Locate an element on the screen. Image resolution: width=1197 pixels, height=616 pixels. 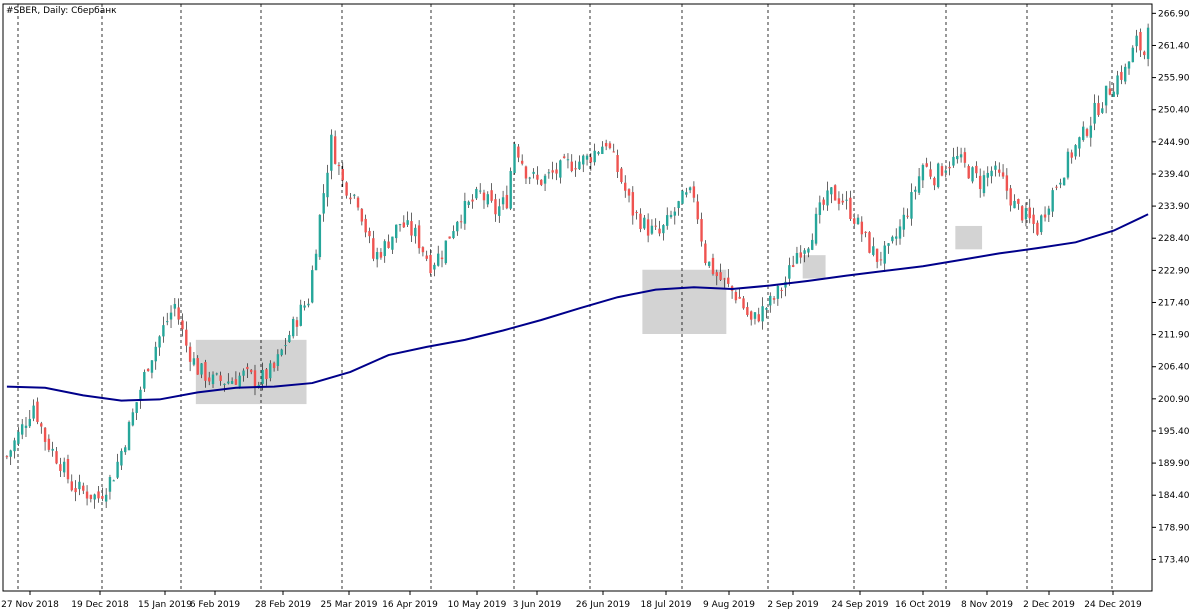
y-tick-label: 200.90 is located at coordinates (1174, 400).